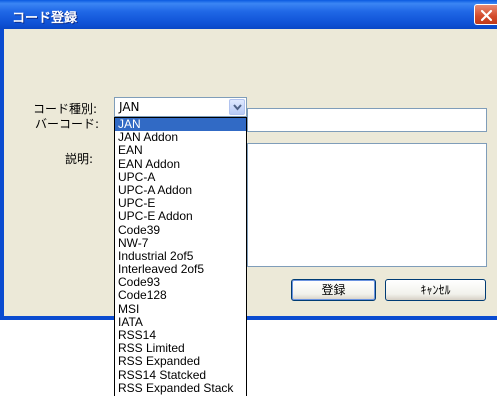 Image resolution: width=497 pixels, height=396 pixels. I want to click on dropdown-option: Code39, so click(180, 230).